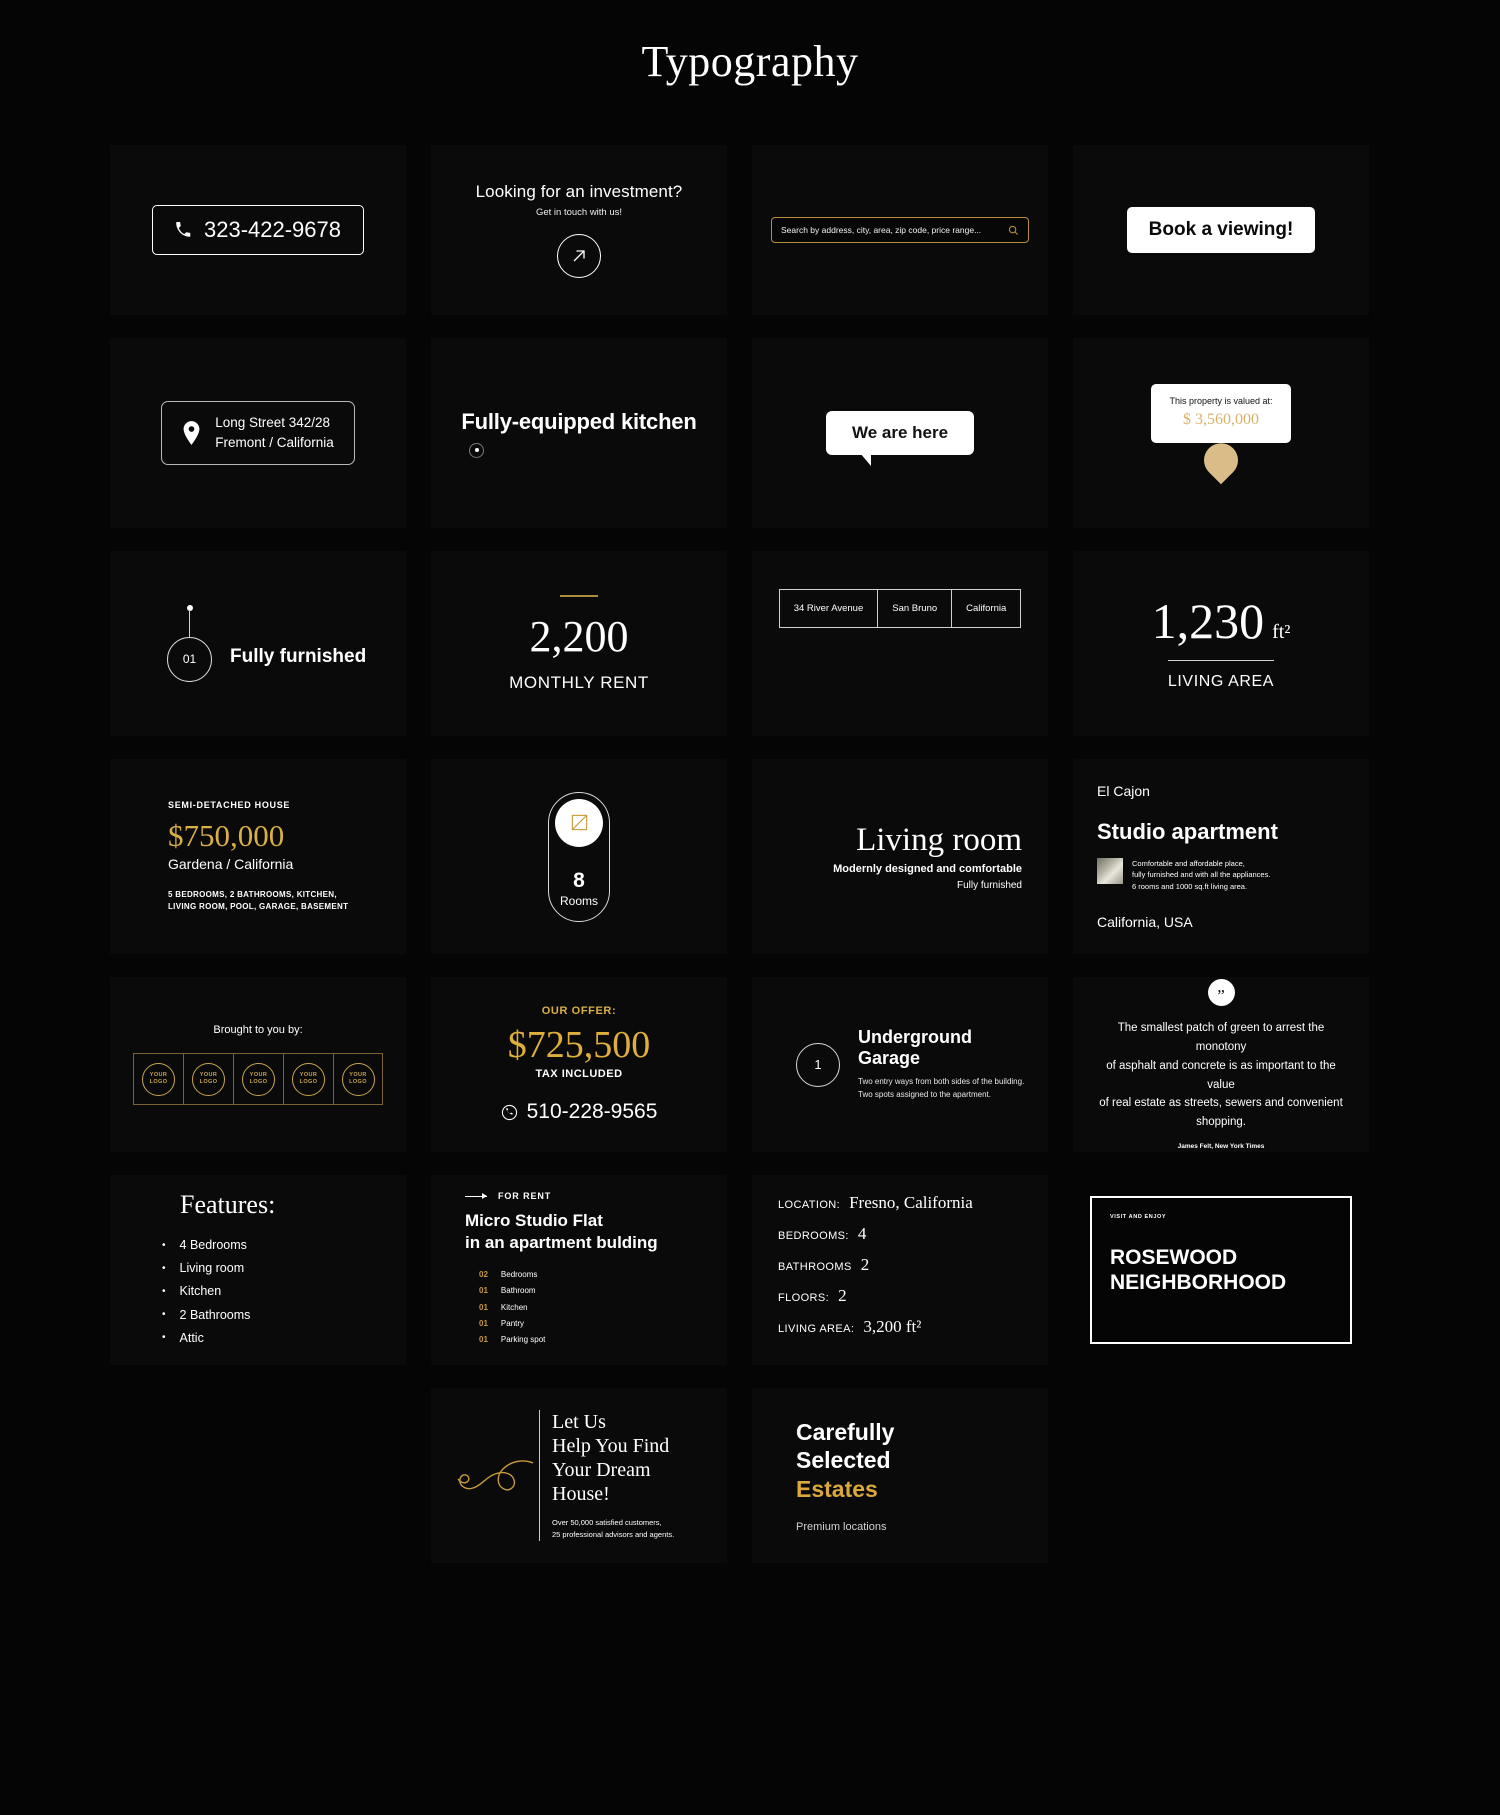 Image resolution: width=1500 pixels, height=1815 pixels. Describe the element at coordinates (579, 1422) in the screenshot. I see `dream-line-1: Let Us` at that location.